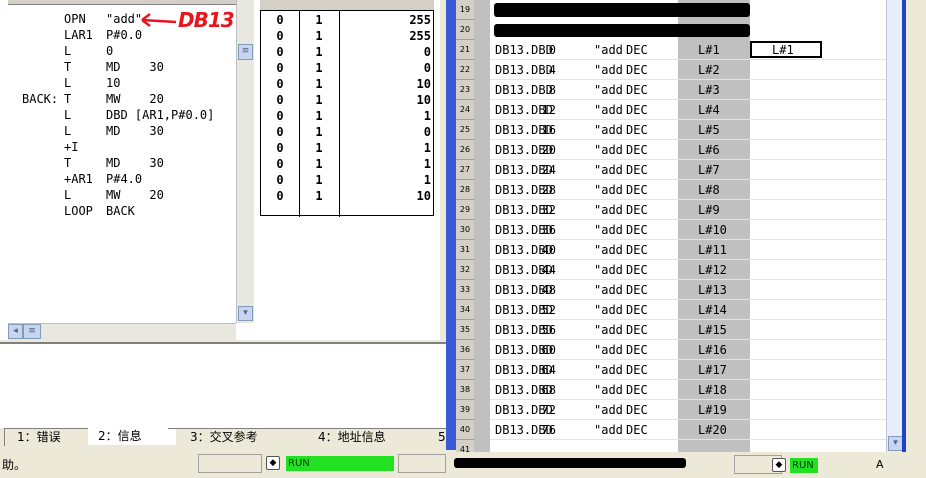 The width and height of the screenshot is (926, 478). I want to click on status-value-cell: L#13, so click(712, 290).